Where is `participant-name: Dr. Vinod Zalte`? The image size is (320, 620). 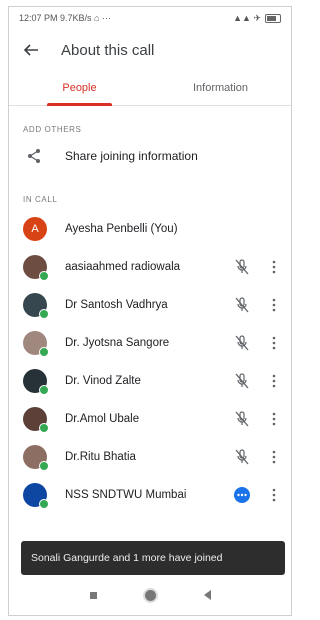
participant-name: Dr. Vinod Zalte is located at coordinates (103, 381).